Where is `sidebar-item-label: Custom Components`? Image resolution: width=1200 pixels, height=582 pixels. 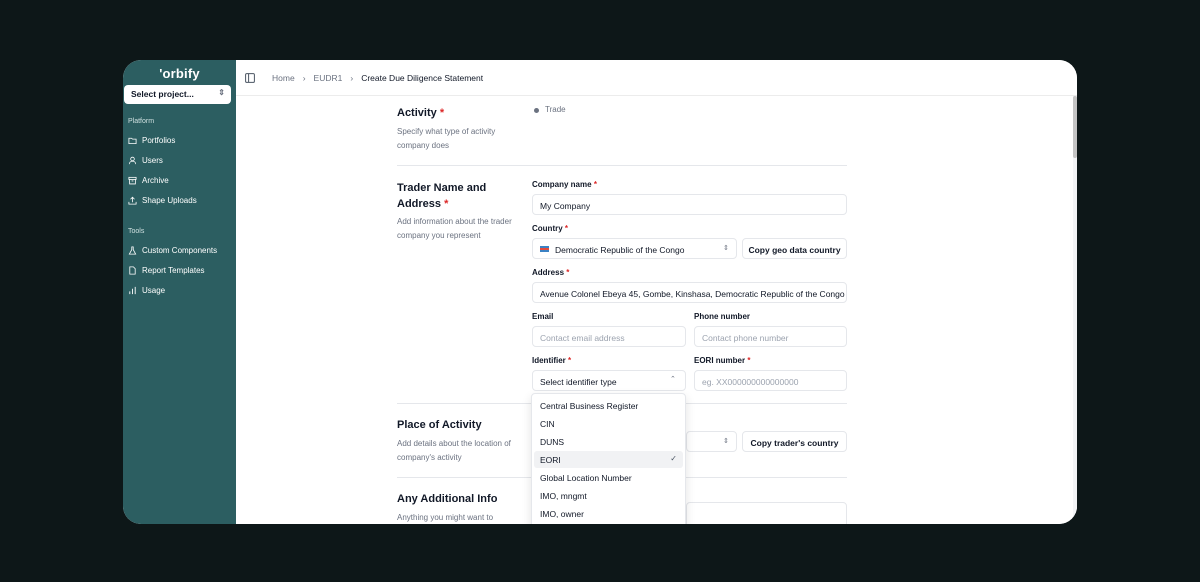
sidebar-item-label: Custom Components is located at coordinates (180, 250).